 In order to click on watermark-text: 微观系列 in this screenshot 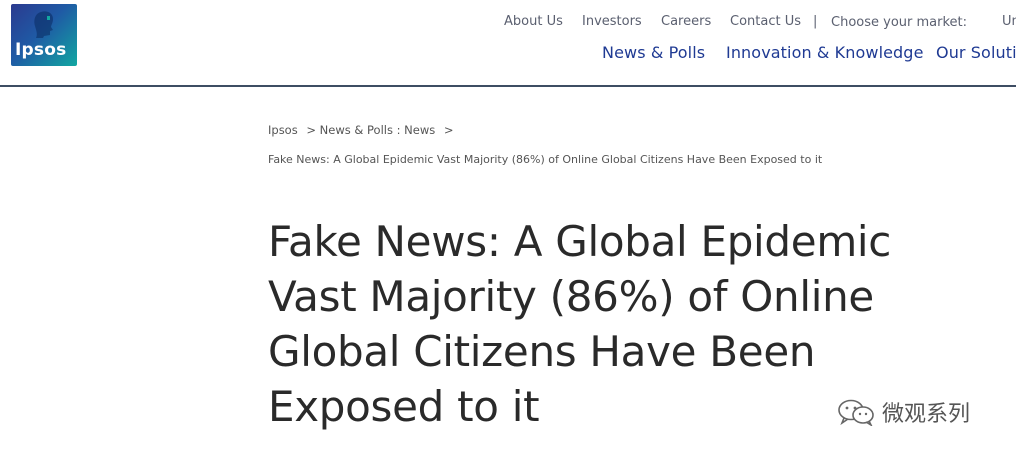, I will do `click(926, 414)`.